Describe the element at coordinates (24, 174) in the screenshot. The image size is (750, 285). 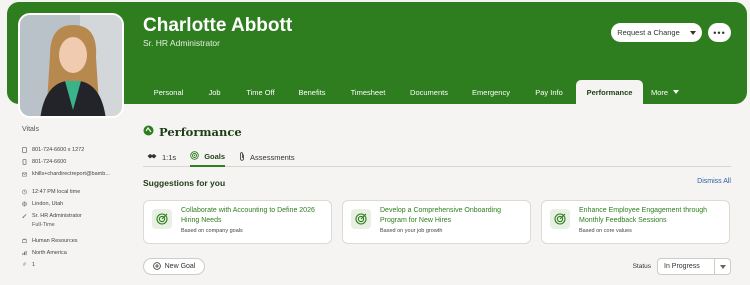
I see `email-icon` at that location.